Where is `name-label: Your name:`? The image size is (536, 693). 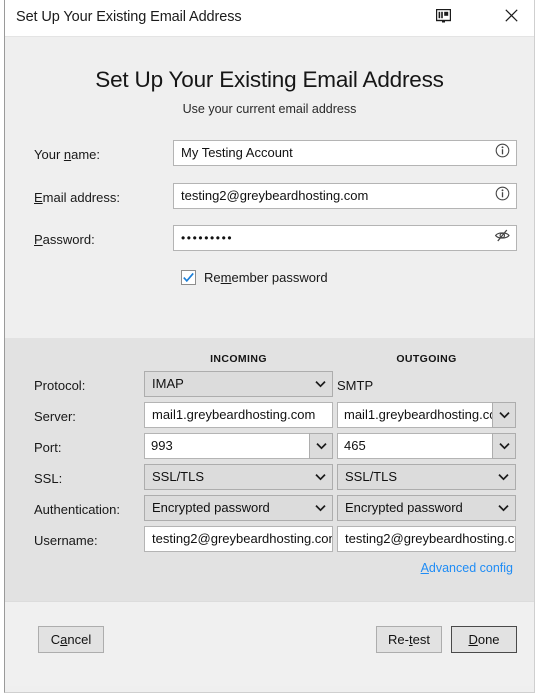 name-label: Your name: is located at coordinates (67, 154).